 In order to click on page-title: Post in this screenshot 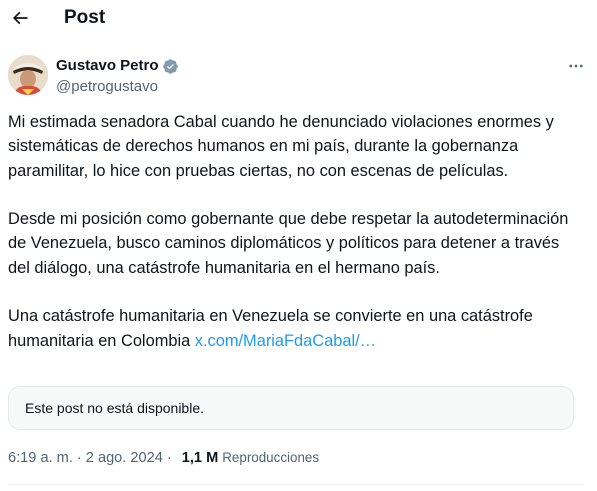, I will do `click(85, 17)`.